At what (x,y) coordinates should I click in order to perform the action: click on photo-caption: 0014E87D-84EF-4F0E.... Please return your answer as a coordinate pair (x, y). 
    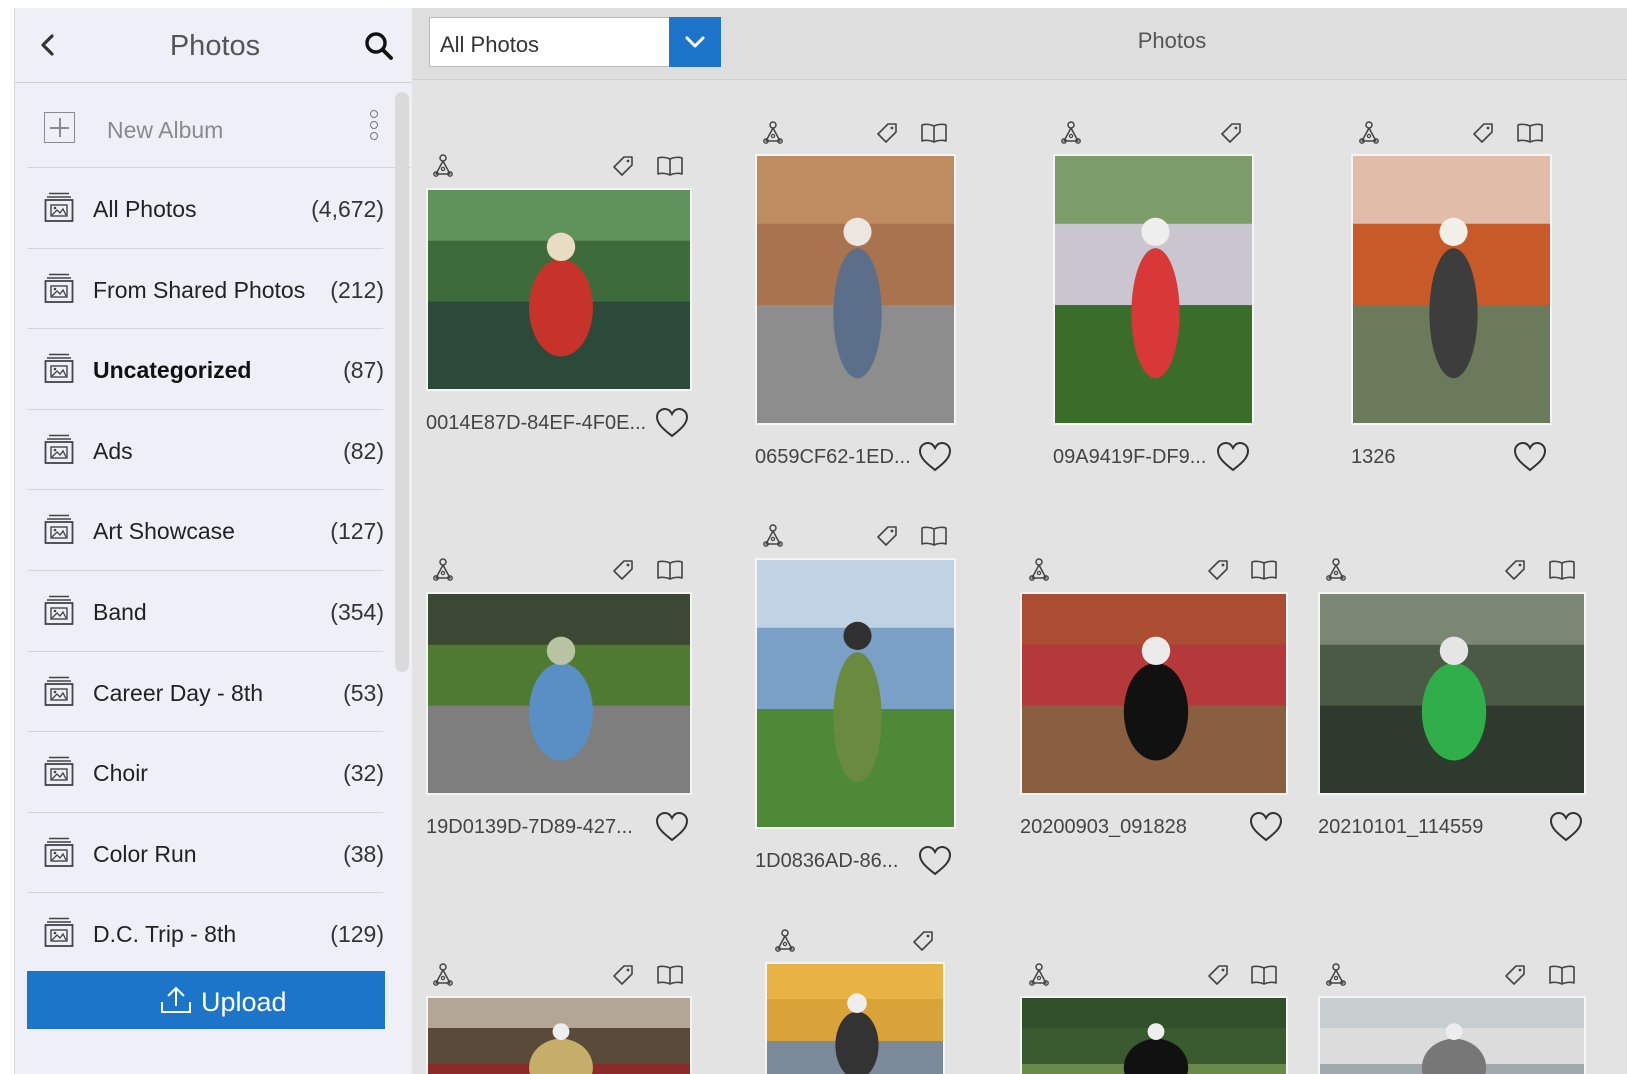
    Looking at the image, I should click on (536, 423).